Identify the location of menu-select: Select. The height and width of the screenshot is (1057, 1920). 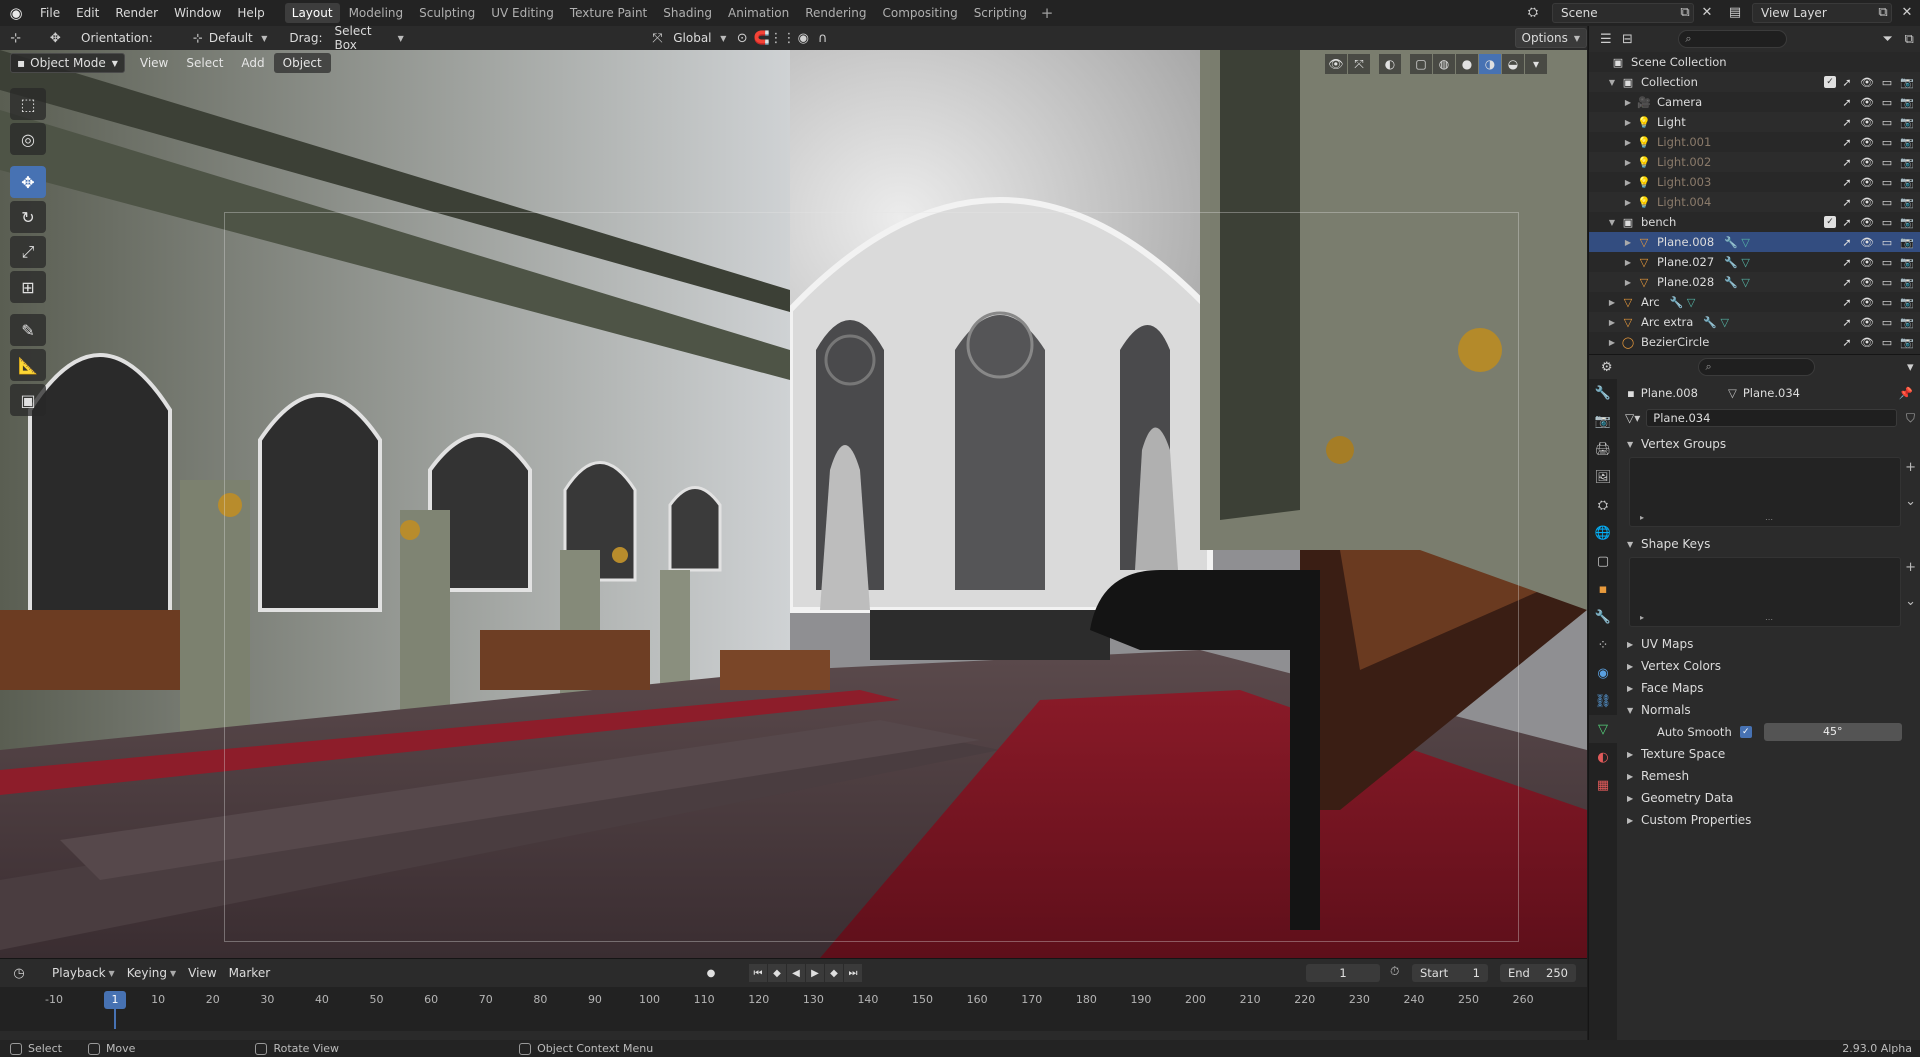
(204, 63).